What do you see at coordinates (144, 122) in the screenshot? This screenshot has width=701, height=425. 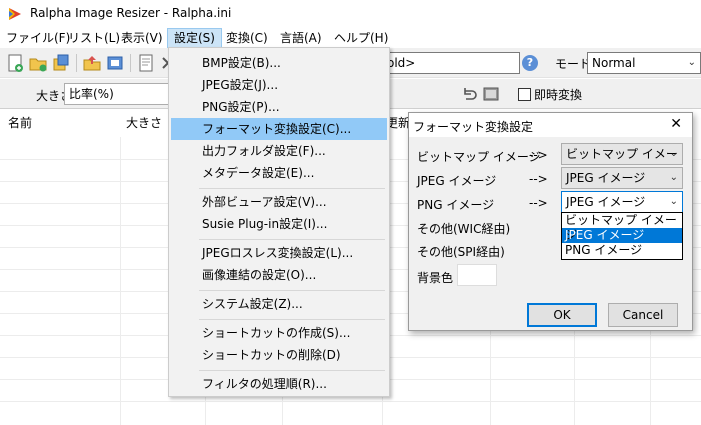 I see `column-header-size: 大きさ` at bounding box center [144, 122].